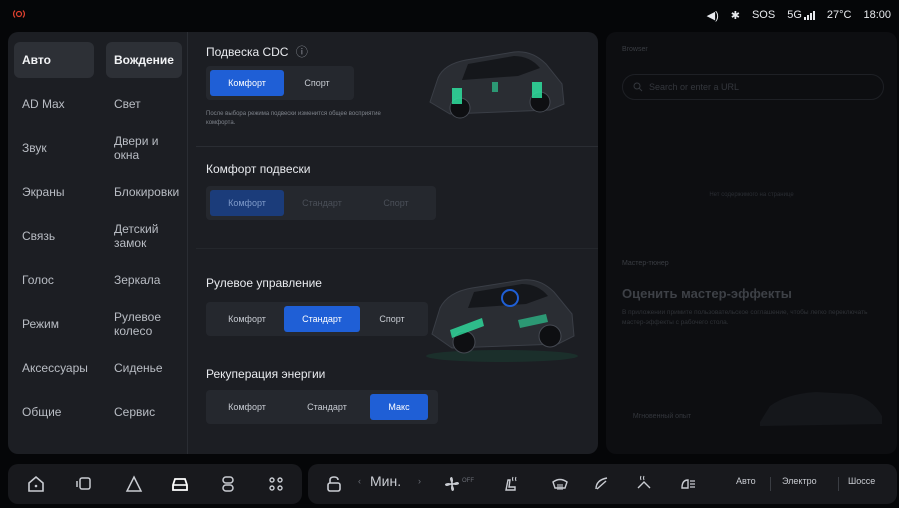  I want to click on nav-item-screens: Экраны, so click(54, 192).